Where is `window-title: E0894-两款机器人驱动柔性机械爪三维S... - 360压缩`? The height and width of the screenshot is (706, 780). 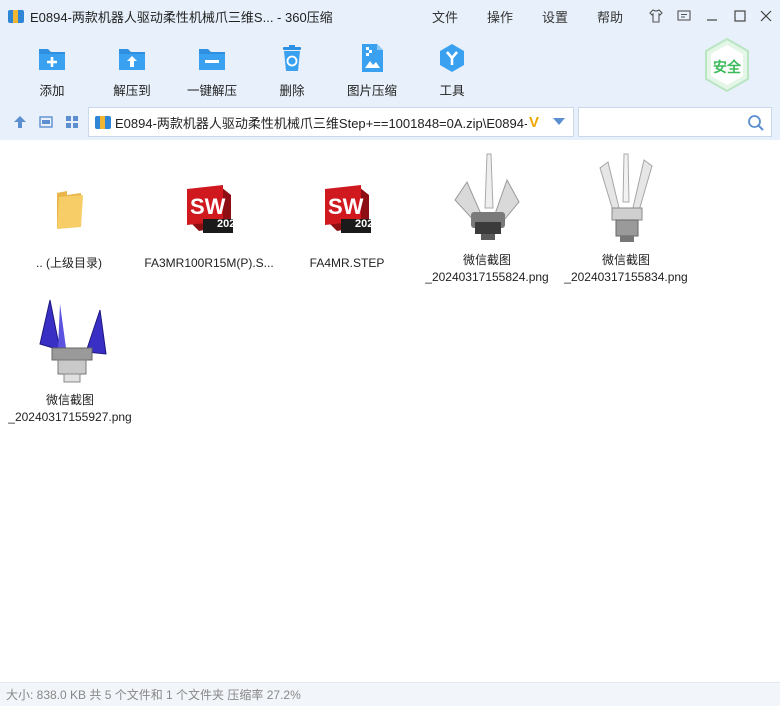 window-title: E0894-两款机器人驱动柔性机械爪三维S... - 360压缩 is located at coordinates (181, 17).